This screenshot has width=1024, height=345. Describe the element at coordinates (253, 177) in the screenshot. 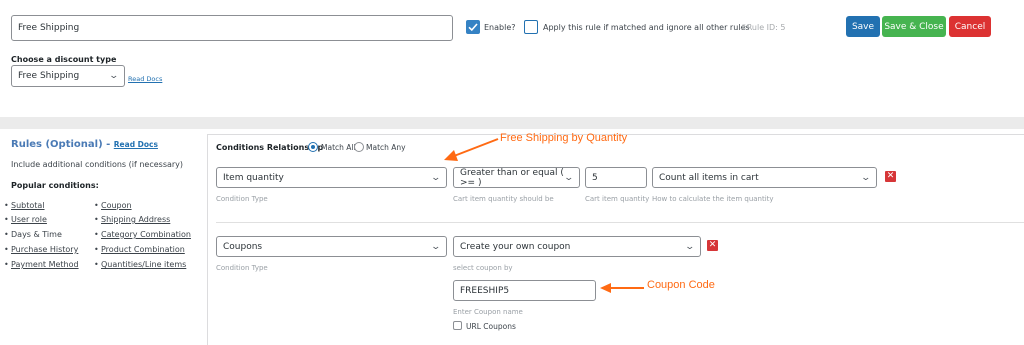

I see `condition-type-value: Item quantity` at that location.